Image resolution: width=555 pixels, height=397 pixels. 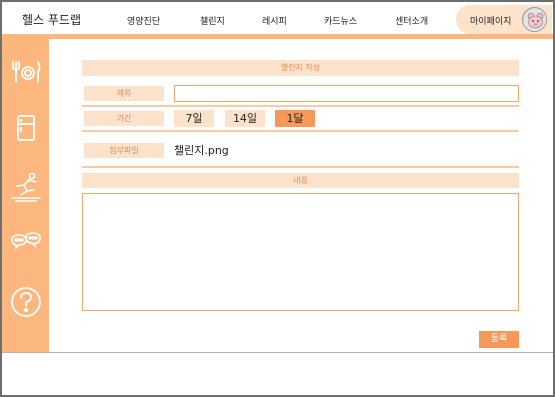 What do you see at coordinates (212, 20) in the screenshot?
I see `nav-challenge: 챌린지` at bounding box center [212, 20].